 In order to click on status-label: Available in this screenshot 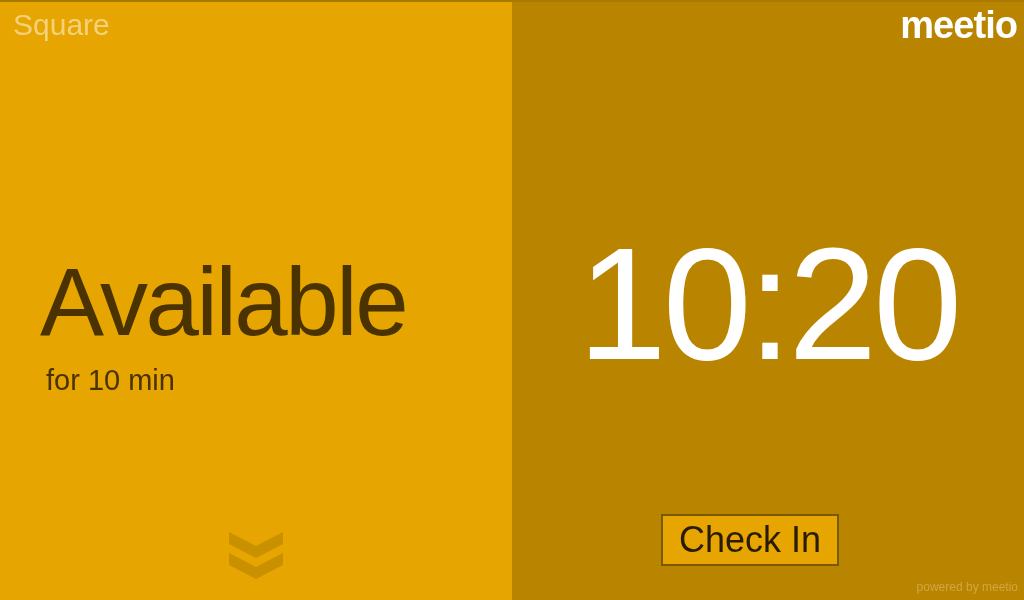, I will do `click(224, 302)`.